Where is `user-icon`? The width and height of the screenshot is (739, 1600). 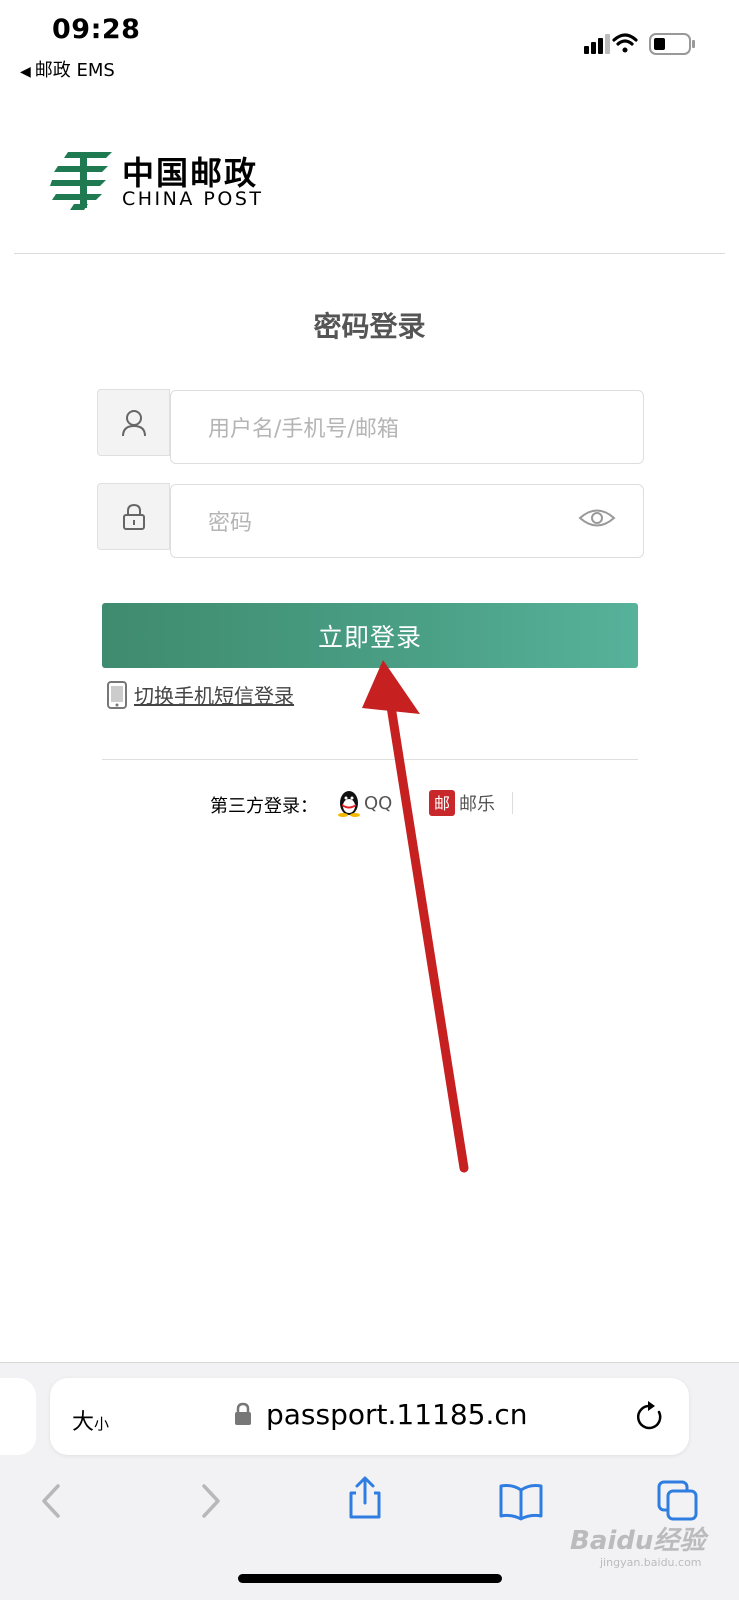 user-icon is located at coordinates (133, 422).